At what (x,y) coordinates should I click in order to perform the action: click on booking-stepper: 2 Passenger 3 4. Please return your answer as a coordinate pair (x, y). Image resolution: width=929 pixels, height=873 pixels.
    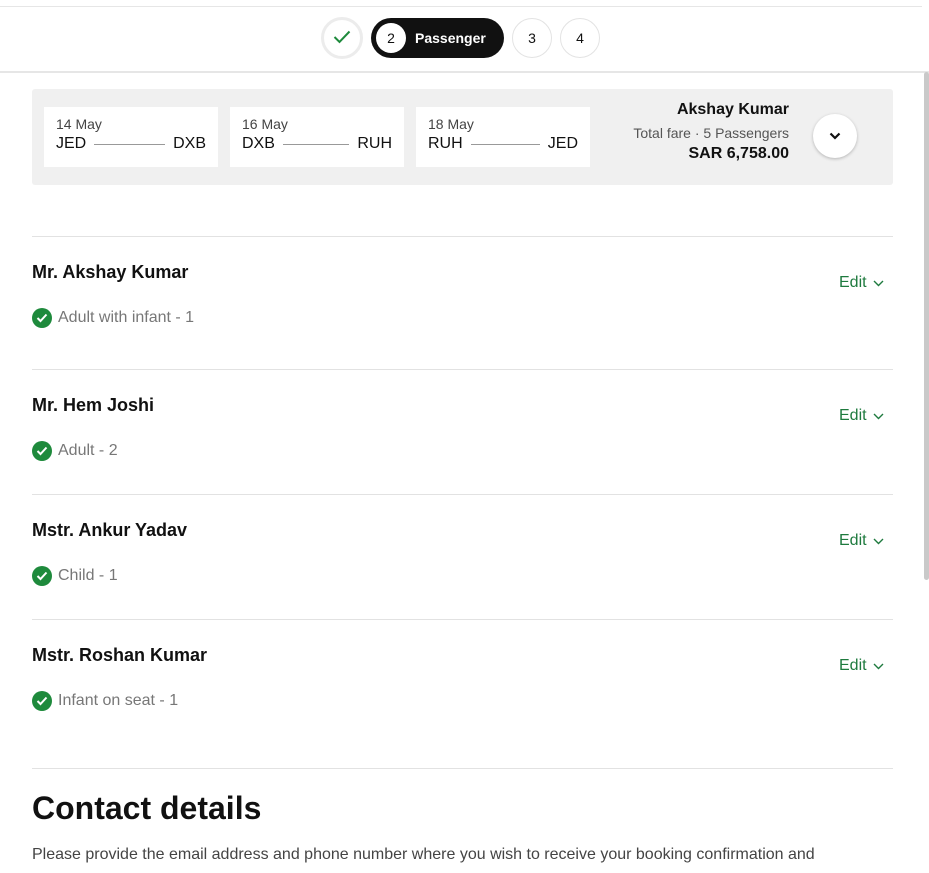
    Looking at the image, I should click on (464, 40).